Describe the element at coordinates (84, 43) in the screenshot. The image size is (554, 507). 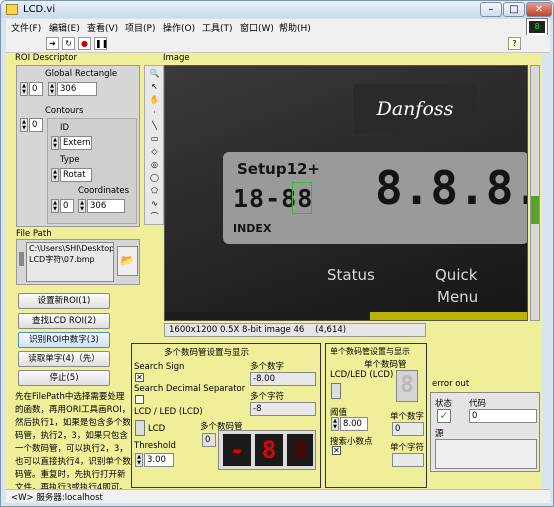
I see `abort-icon: ●` at that location.